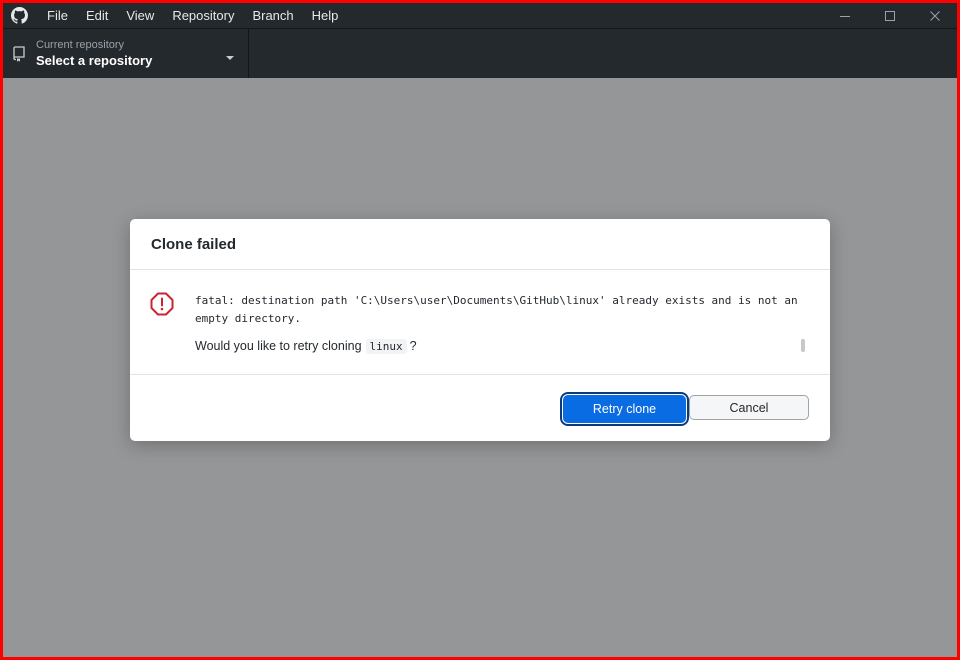 The width and height of the screenshot is (960, 660). Describe the element at coordinates (480, 53) in the screenshot. I see `toolbar: Current repository Select a repository` at that location.